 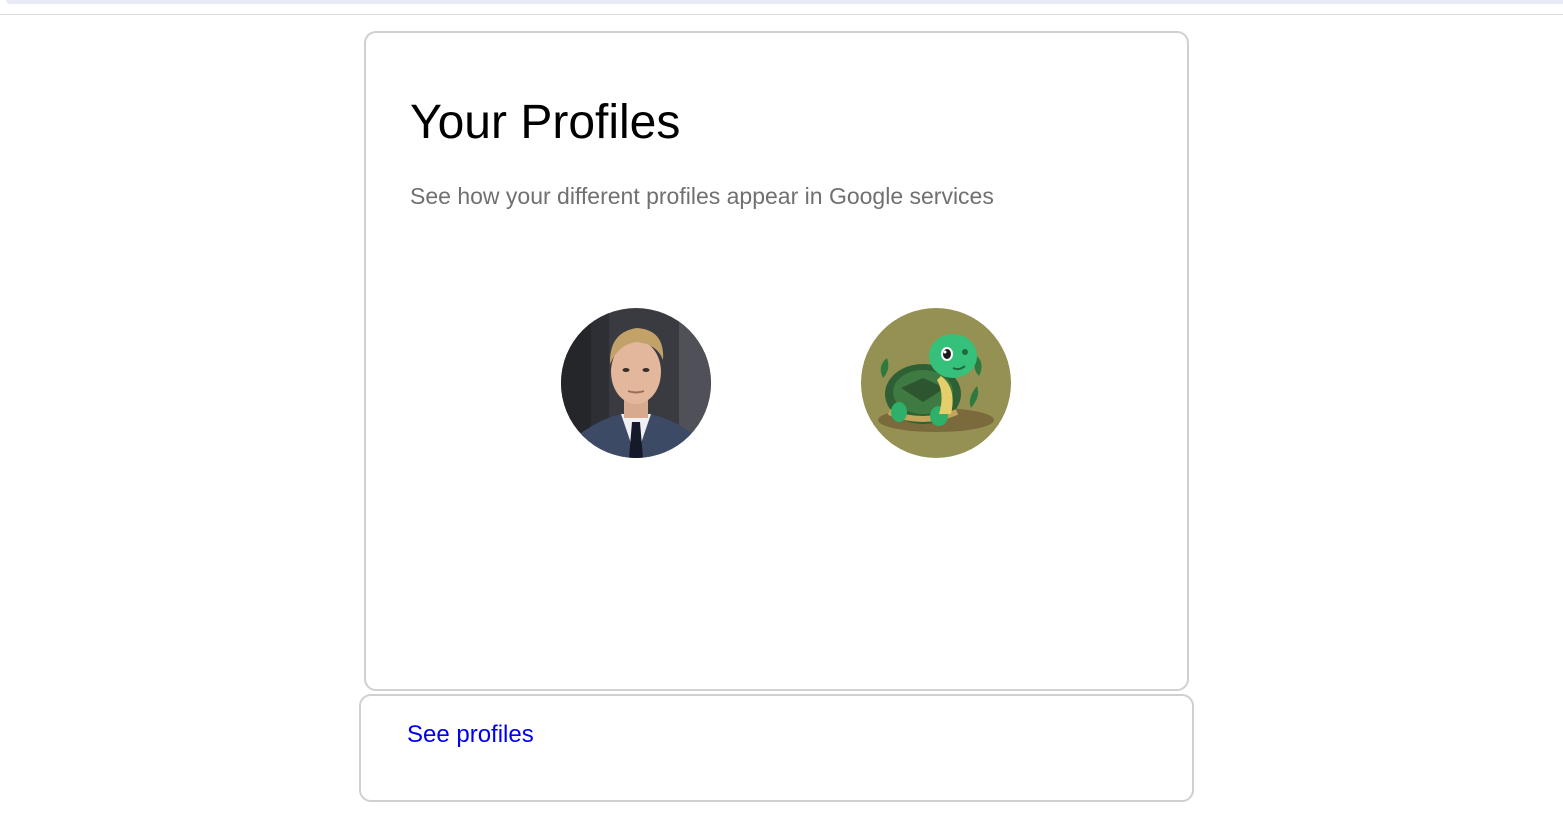 What do you see at coordinates (781, 7) in the screenshot?
I see `browser-top-bar` at bounding box center [781, 7].